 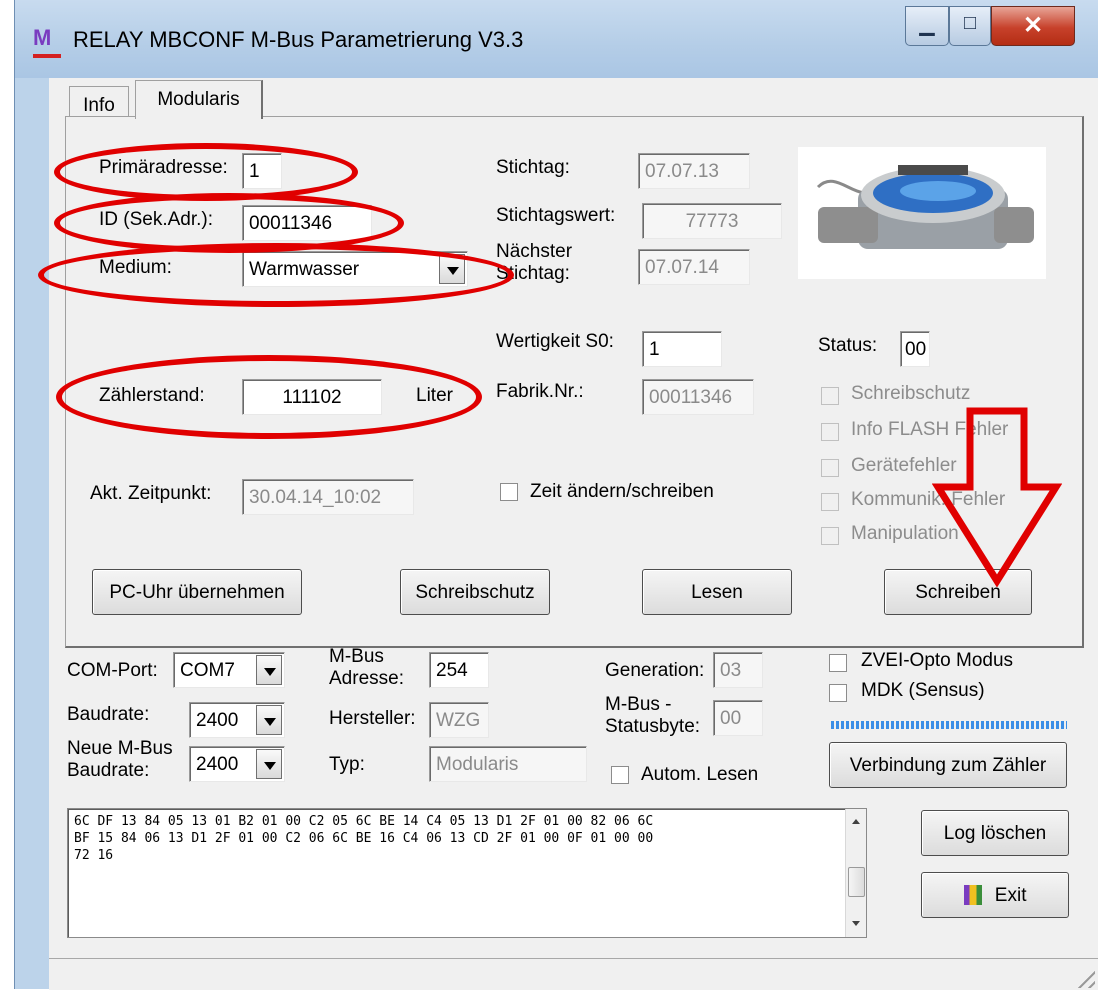 I want to click on scroll-down-icon, so click(x=856, y=923).